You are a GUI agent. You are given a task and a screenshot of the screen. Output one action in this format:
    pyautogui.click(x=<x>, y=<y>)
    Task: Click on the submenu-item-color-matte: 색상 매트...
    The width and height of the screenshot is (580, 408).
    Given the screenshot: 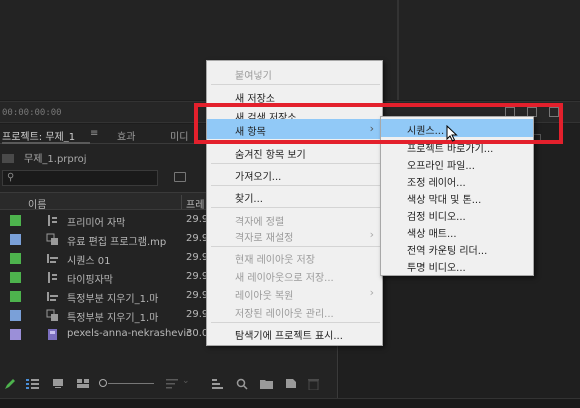 What is the action you would take?
    pyautogui.click(x=457, y=231)
    